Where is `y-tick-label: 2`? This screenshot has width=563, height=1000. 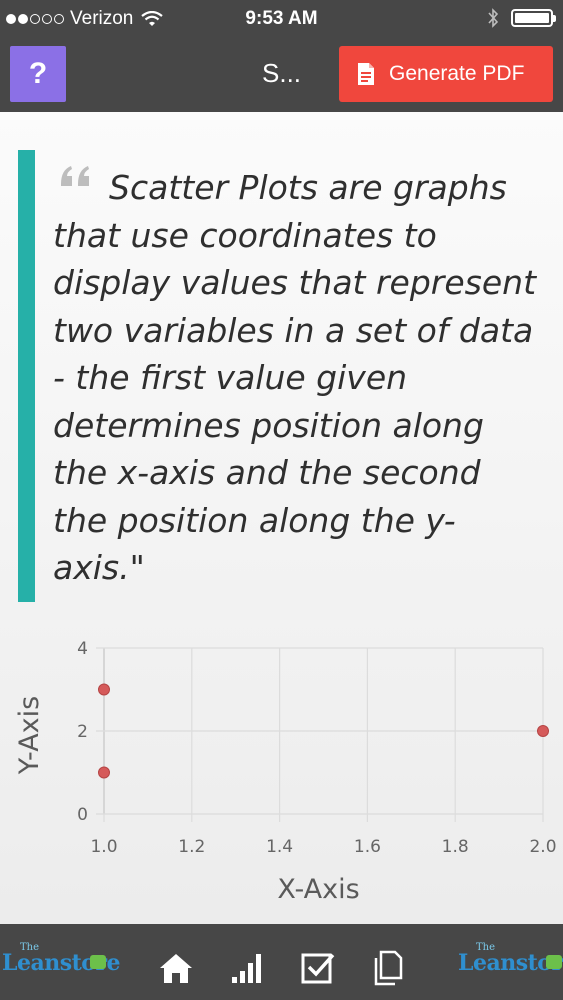 y-tick-label: 2 is located at coordinates (82, 732).